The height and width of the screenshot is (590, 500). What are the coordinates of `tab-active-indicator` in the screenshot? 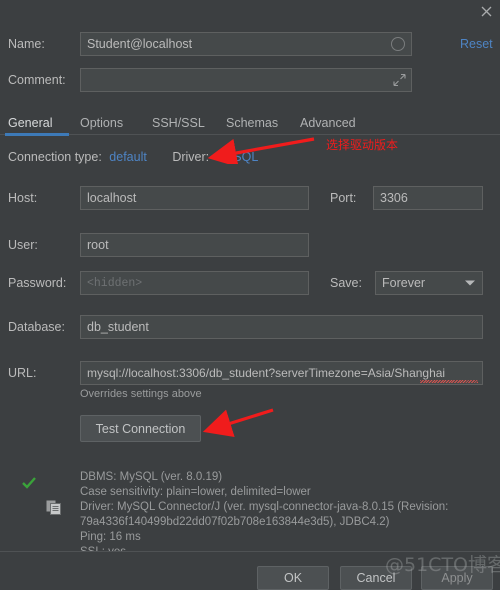 It's located at (37, 134).